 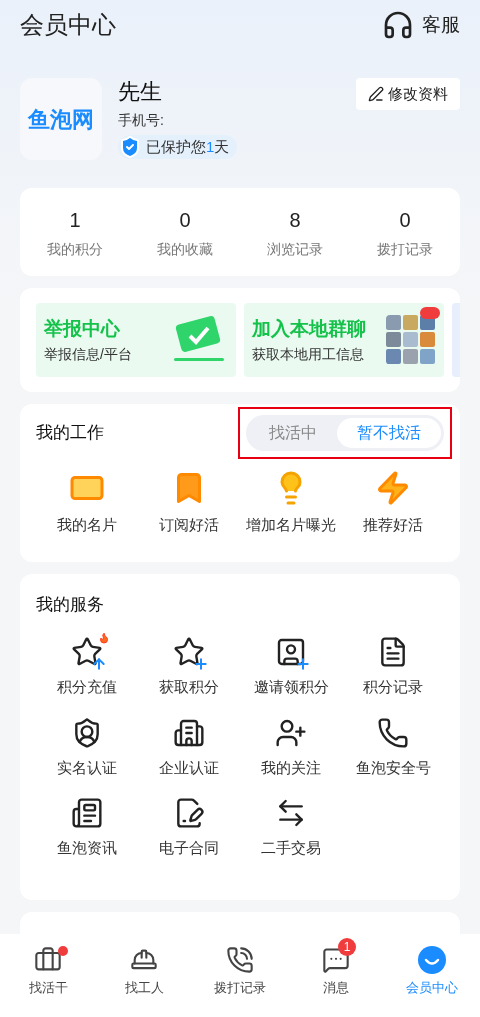 I want to click on banner-subtitle: 举报信息/平台, so click(x=88, y=354).